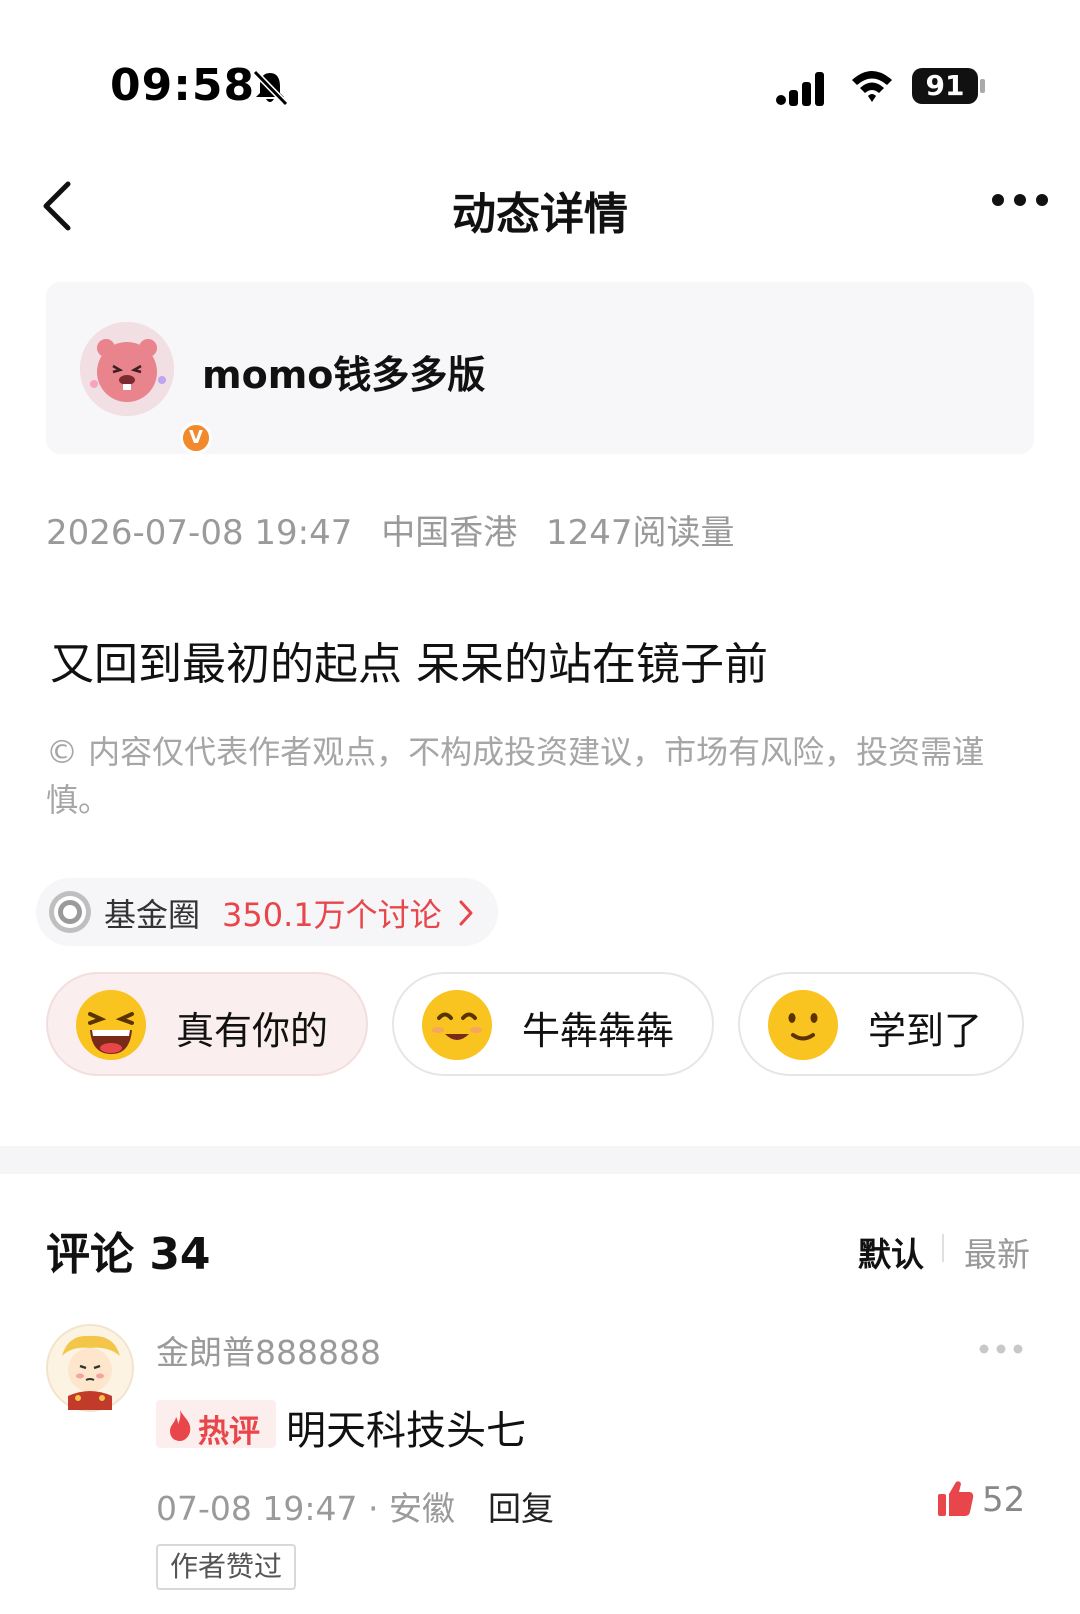  What do you see at coordinates (872, 86) in the screenshot?
I see `wifi-icon` at bounding box center [872, 86].